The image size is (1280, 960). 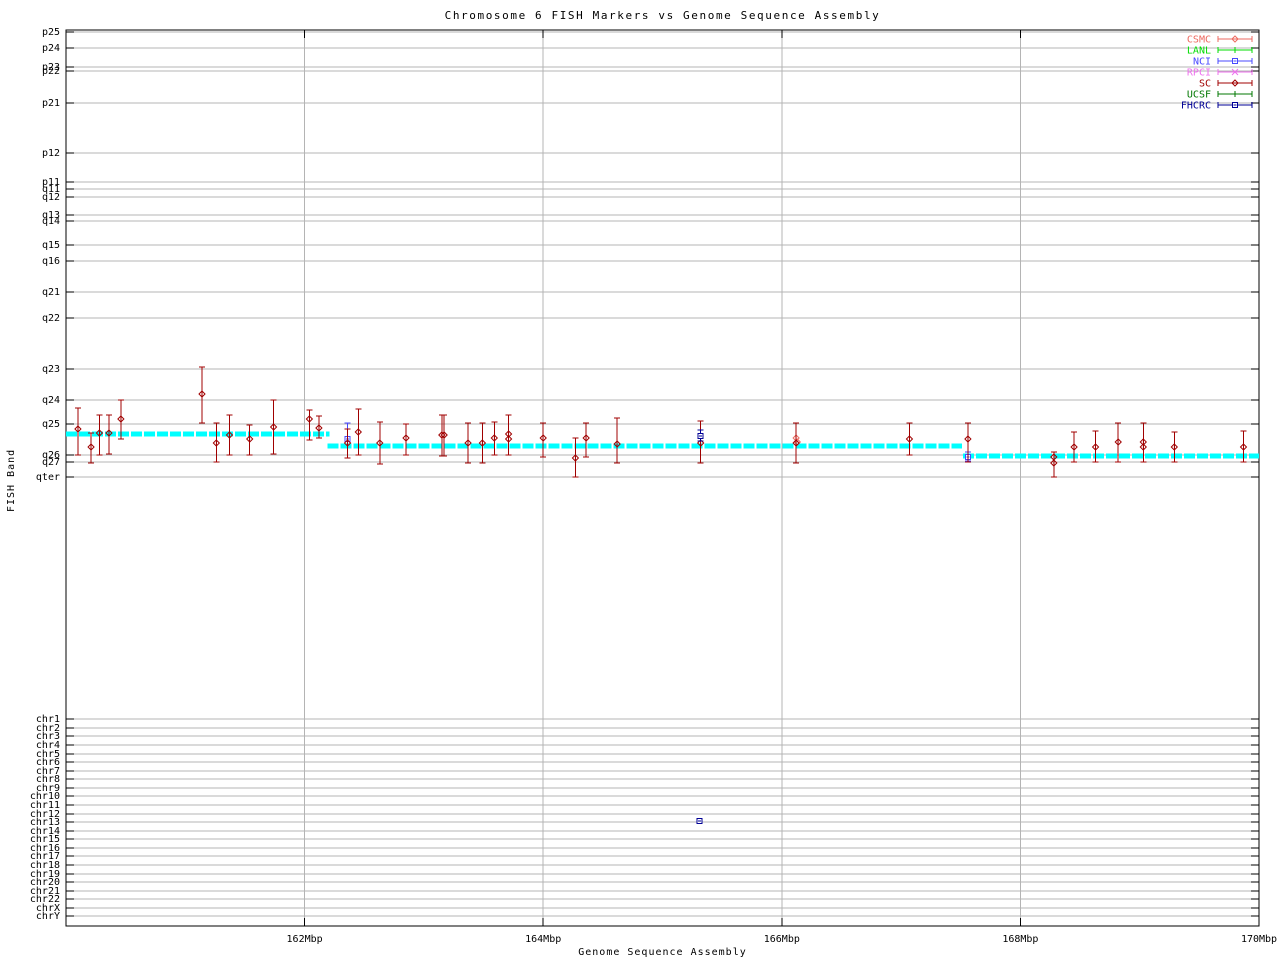 What do you see at coordinates (1259, 939) in the screenshot?
I see `x-tick-label: 170Mbp` at bounding box center [1259, 939].